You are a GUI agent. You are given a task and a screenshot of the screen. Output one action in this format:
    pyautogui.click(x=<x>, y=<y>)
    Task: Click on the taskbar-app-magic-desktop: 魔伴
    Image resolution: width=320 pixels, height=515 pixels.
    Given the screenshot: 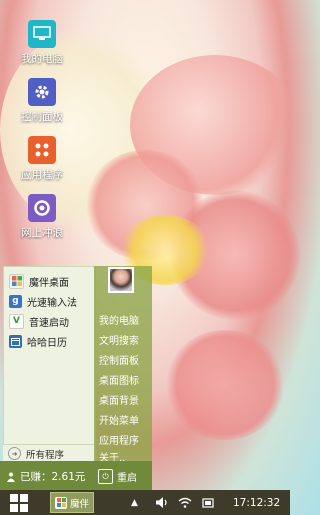 What is the action you would take?
    pyautogui.click(x=72, y=502)
    